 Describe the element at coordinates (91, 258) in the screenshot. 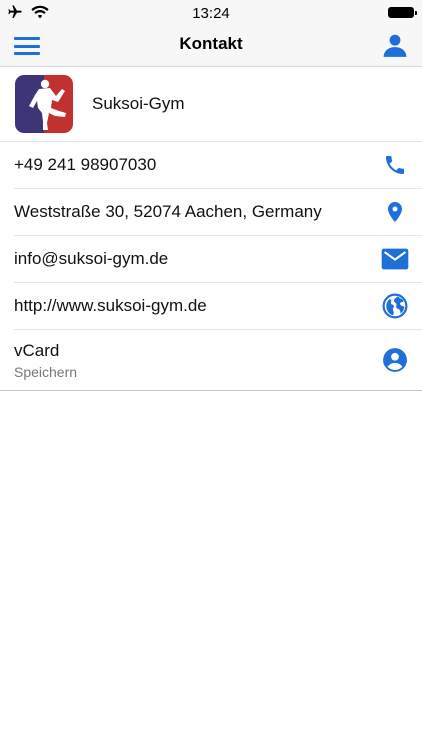

I see `email-address: info@suksoi-gym.de` at that location.